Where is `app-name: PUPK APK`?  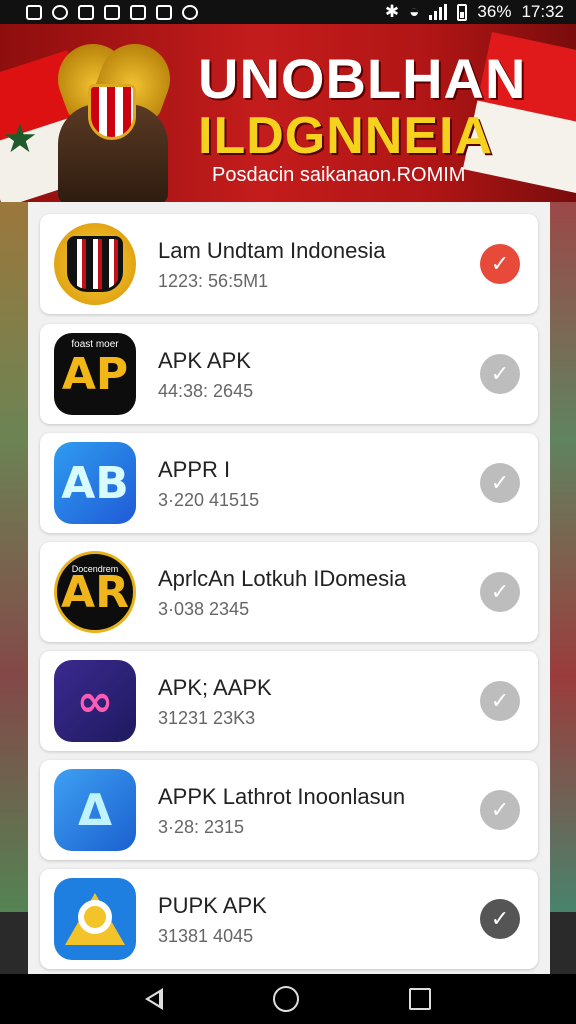 app-name: PUPK APK is located at coordinates (212, 905).